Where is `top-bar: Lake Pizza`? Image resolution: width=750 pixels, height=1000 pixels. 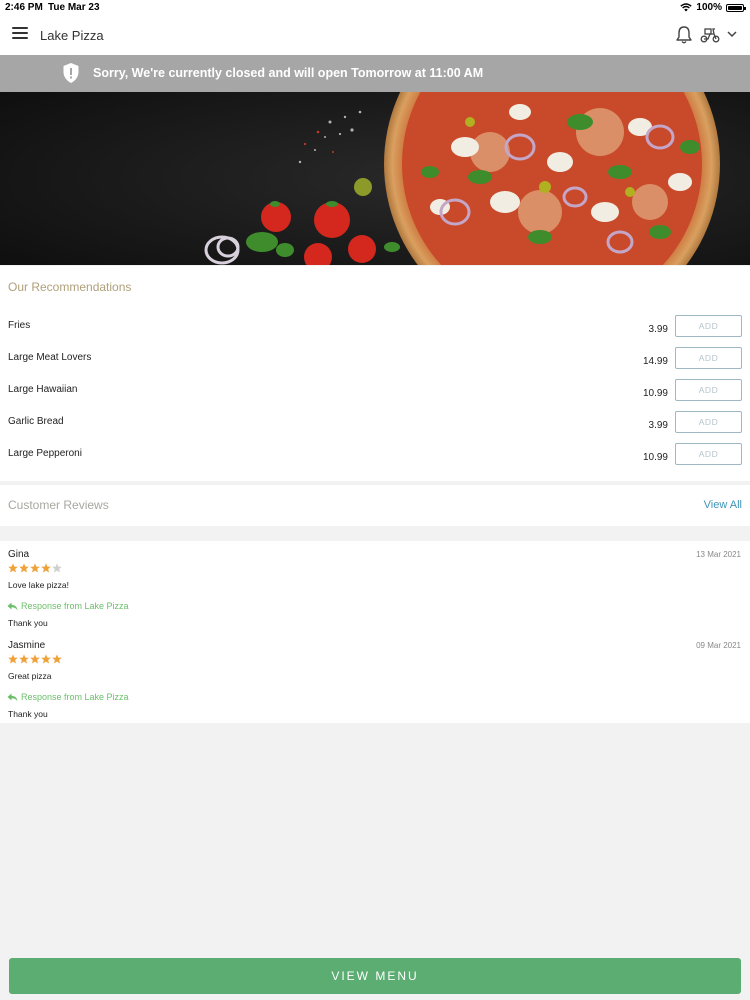 top-bar: Lake Pizza is located at coordinates (375, 34).